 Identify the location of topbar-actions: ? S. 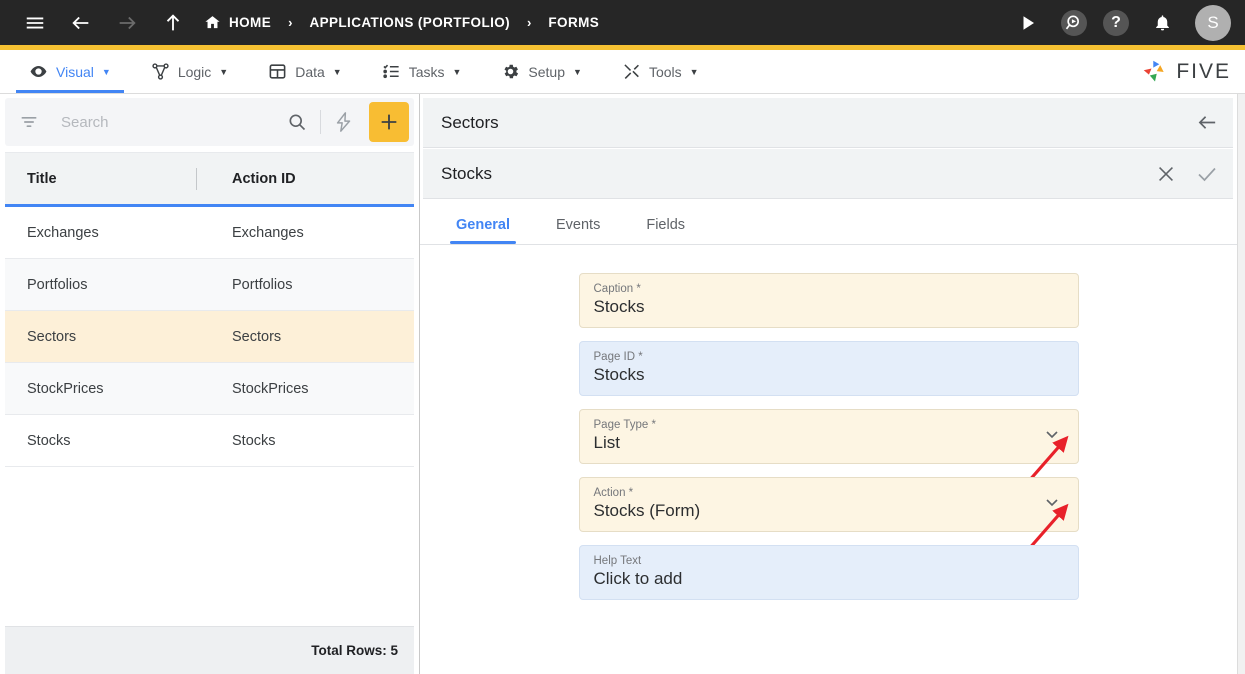
(1121, 22).